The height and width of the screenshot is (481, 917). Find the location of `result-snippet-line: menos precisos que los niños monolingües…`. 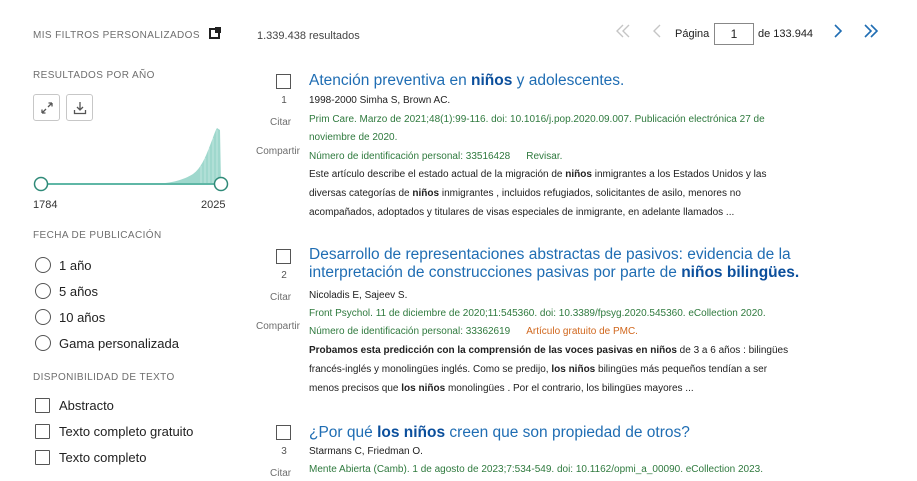

result-snippet-line: menos precisos que los niños monolingües… is located at coordinates (501, 388).